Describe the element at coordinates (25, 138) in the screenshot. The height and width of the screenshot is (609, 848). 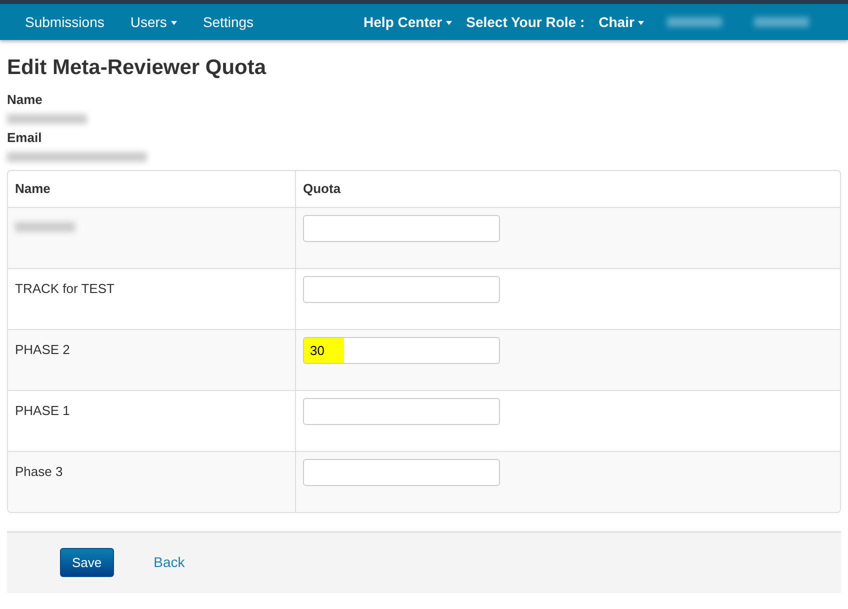
I see `field-label: Email` at that location.